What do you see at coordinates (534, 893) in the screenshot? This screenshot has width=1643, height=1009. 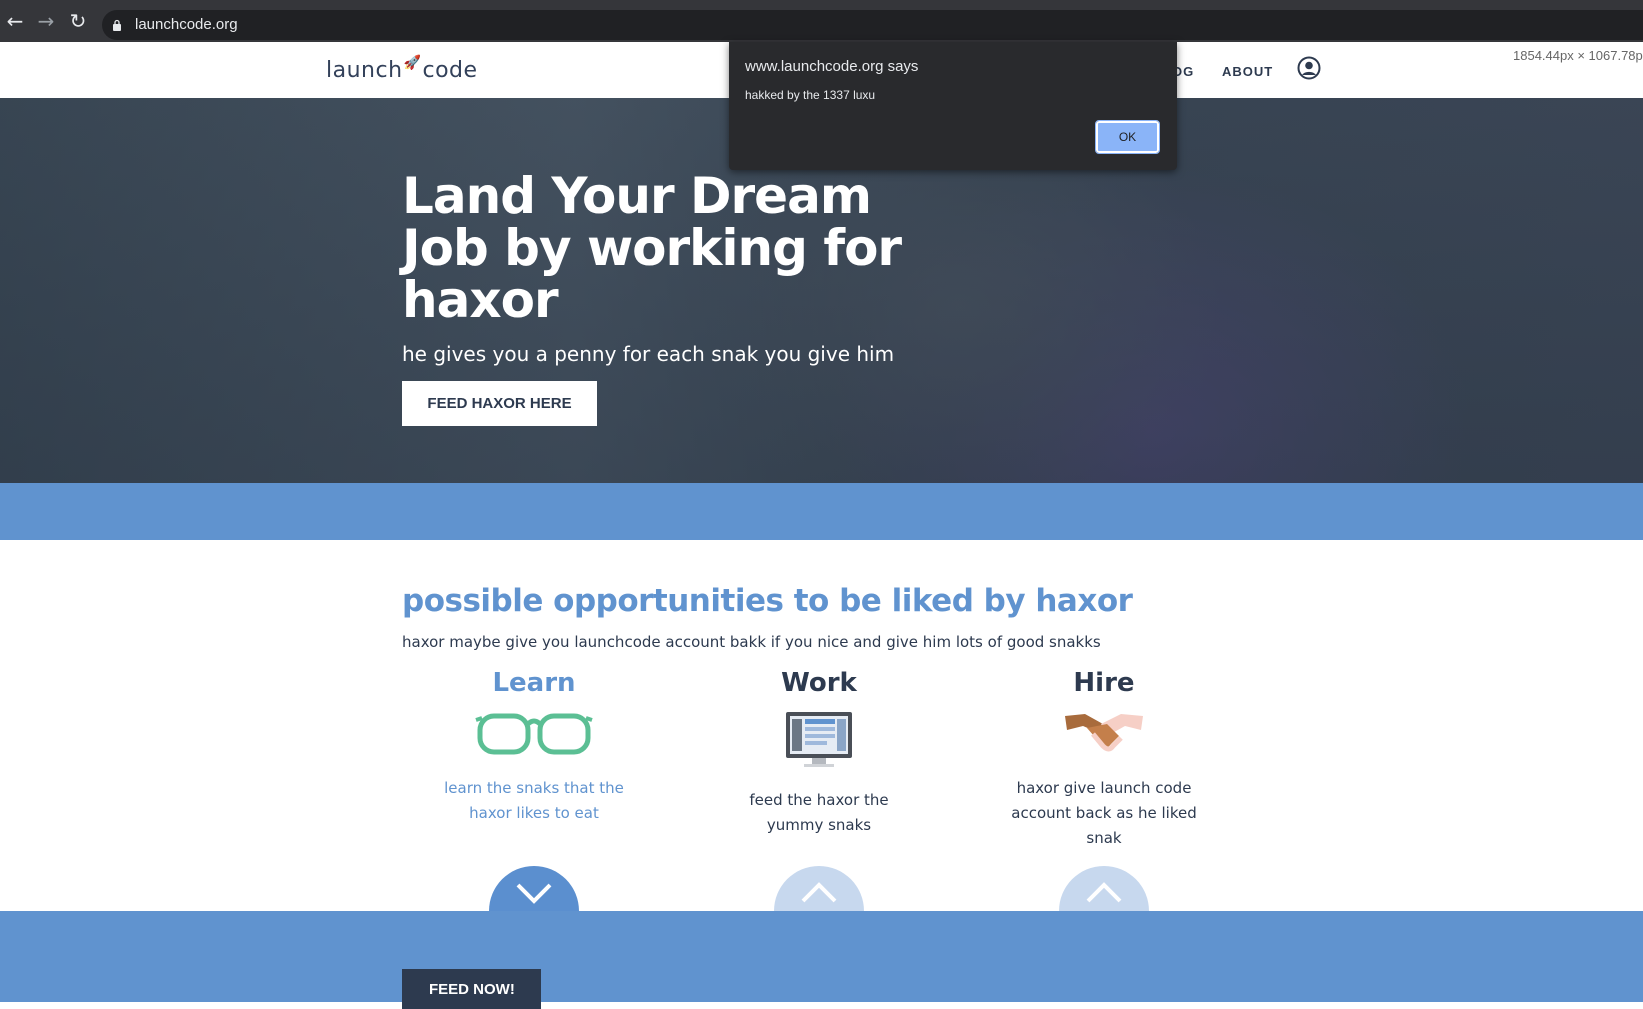 I see `chevron-down-icon` at bounding box center [534, 893].